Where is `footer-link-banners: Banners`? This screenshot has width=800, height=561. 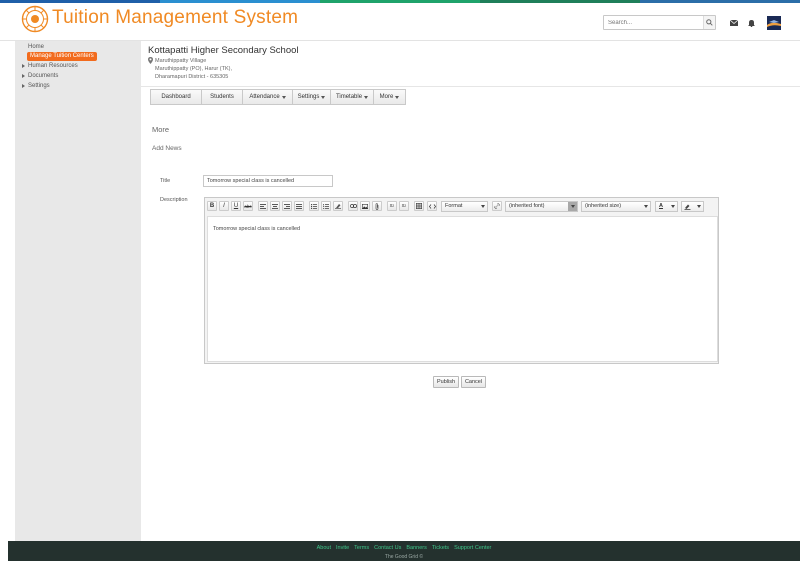
footer-link-banners: Banners is located at coordinates (416, 548).